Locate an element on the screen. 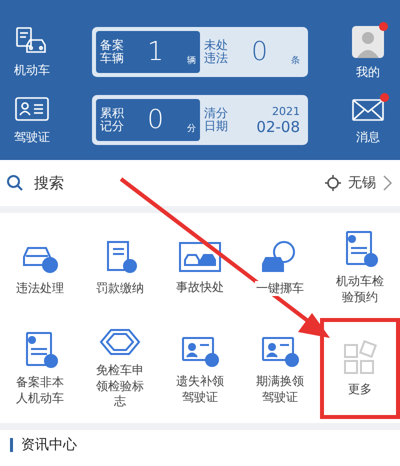  header-shortcut: 驾驶证 is located at coordinates (32, 120).